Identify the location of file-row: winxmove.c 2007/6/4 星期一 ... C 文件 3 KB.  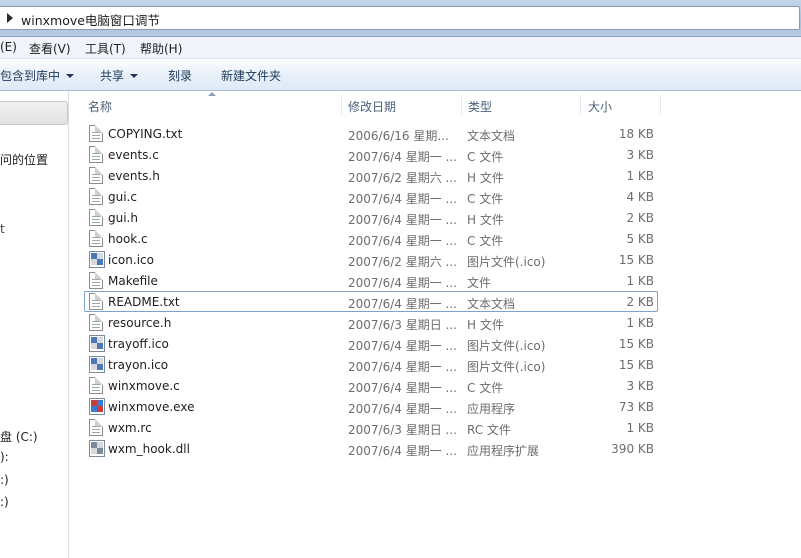
(369, 386).